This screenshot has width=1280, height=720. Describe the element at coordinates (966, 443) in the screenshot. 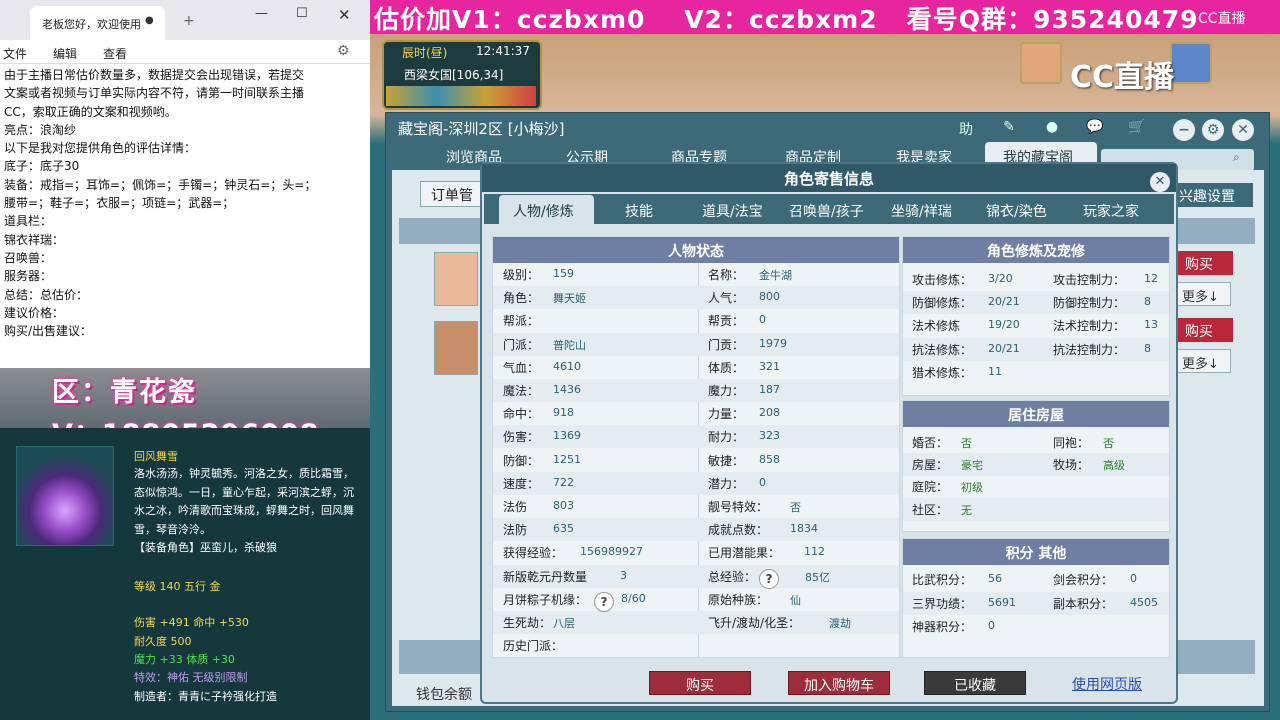

I see `panel-value: 否` at that location.